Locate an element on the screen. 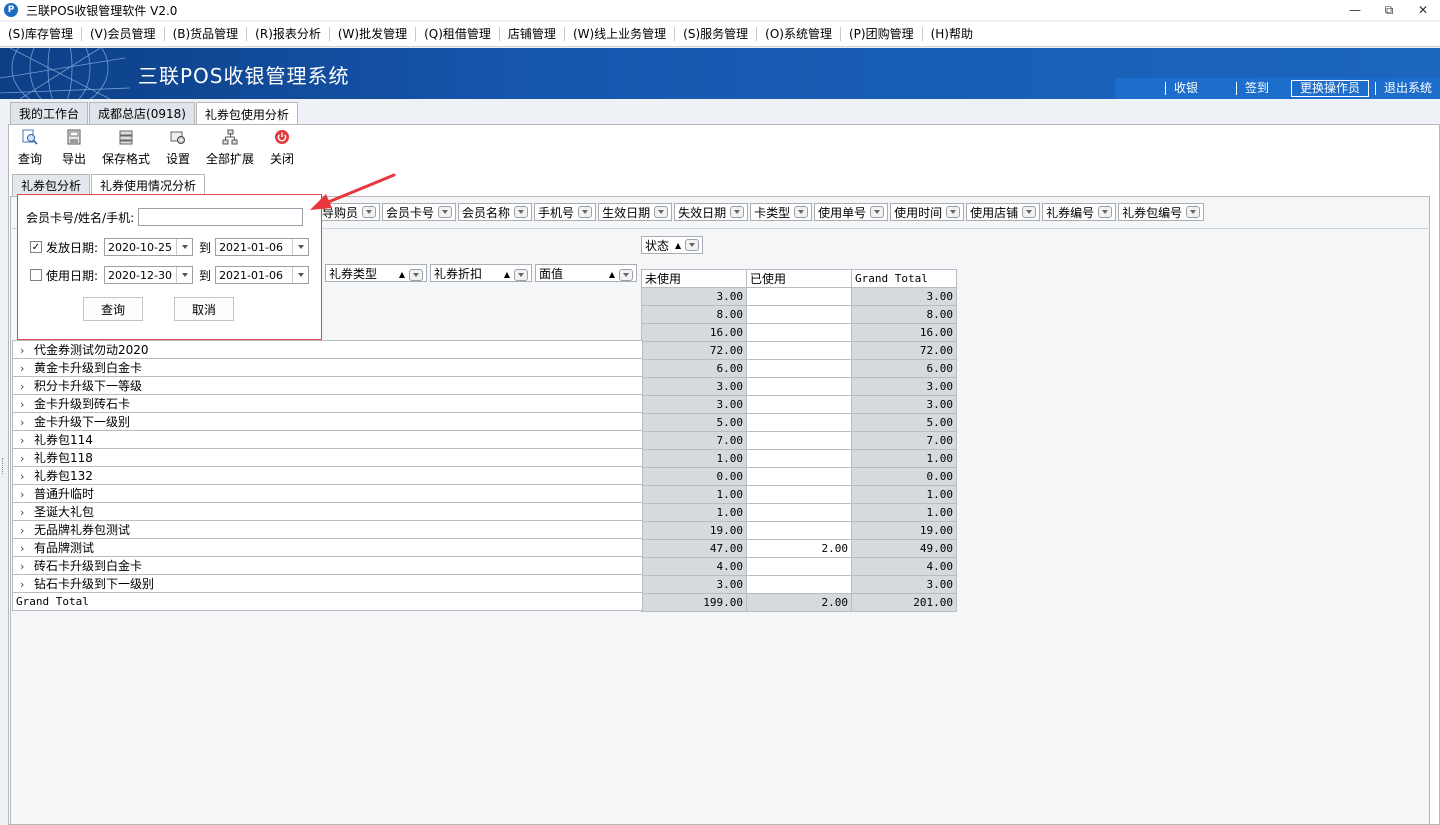 Image resolution: width=1440 pixels, height=825 pixels. menu-report: (R)报表分析 is located at coordinates (288, 34).